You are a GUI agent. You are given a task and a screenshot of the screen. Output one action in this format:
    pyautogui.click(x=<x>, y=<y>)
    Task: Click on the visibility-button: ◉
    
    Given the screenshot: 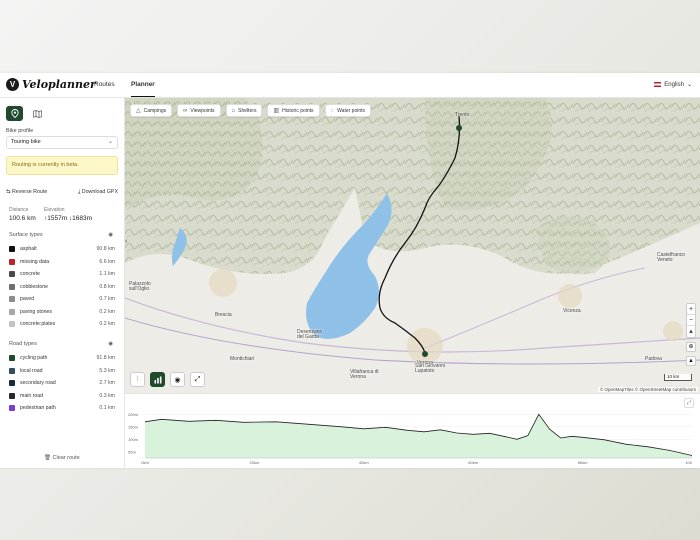 What is the action you would take?
    pyautogui.click(x=177, y=379)
    